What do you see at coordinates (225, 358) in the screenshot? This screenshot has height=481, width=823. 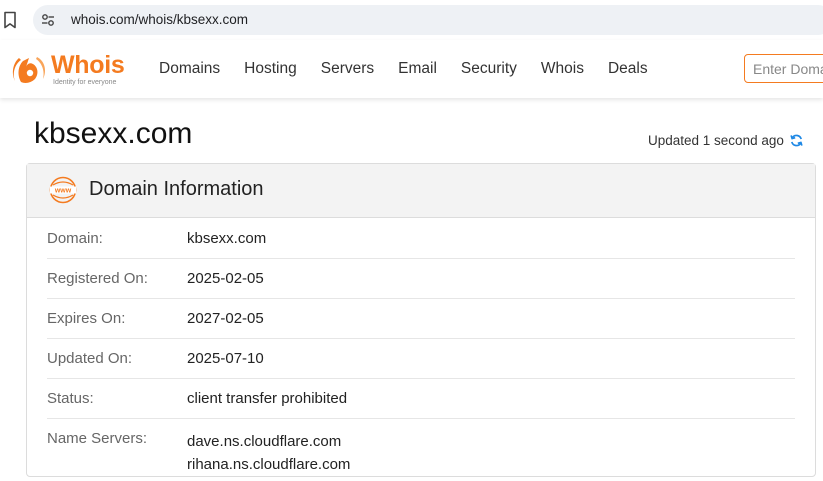 I see `row-value: 2025-07-10` at bounding box center [225, 358].